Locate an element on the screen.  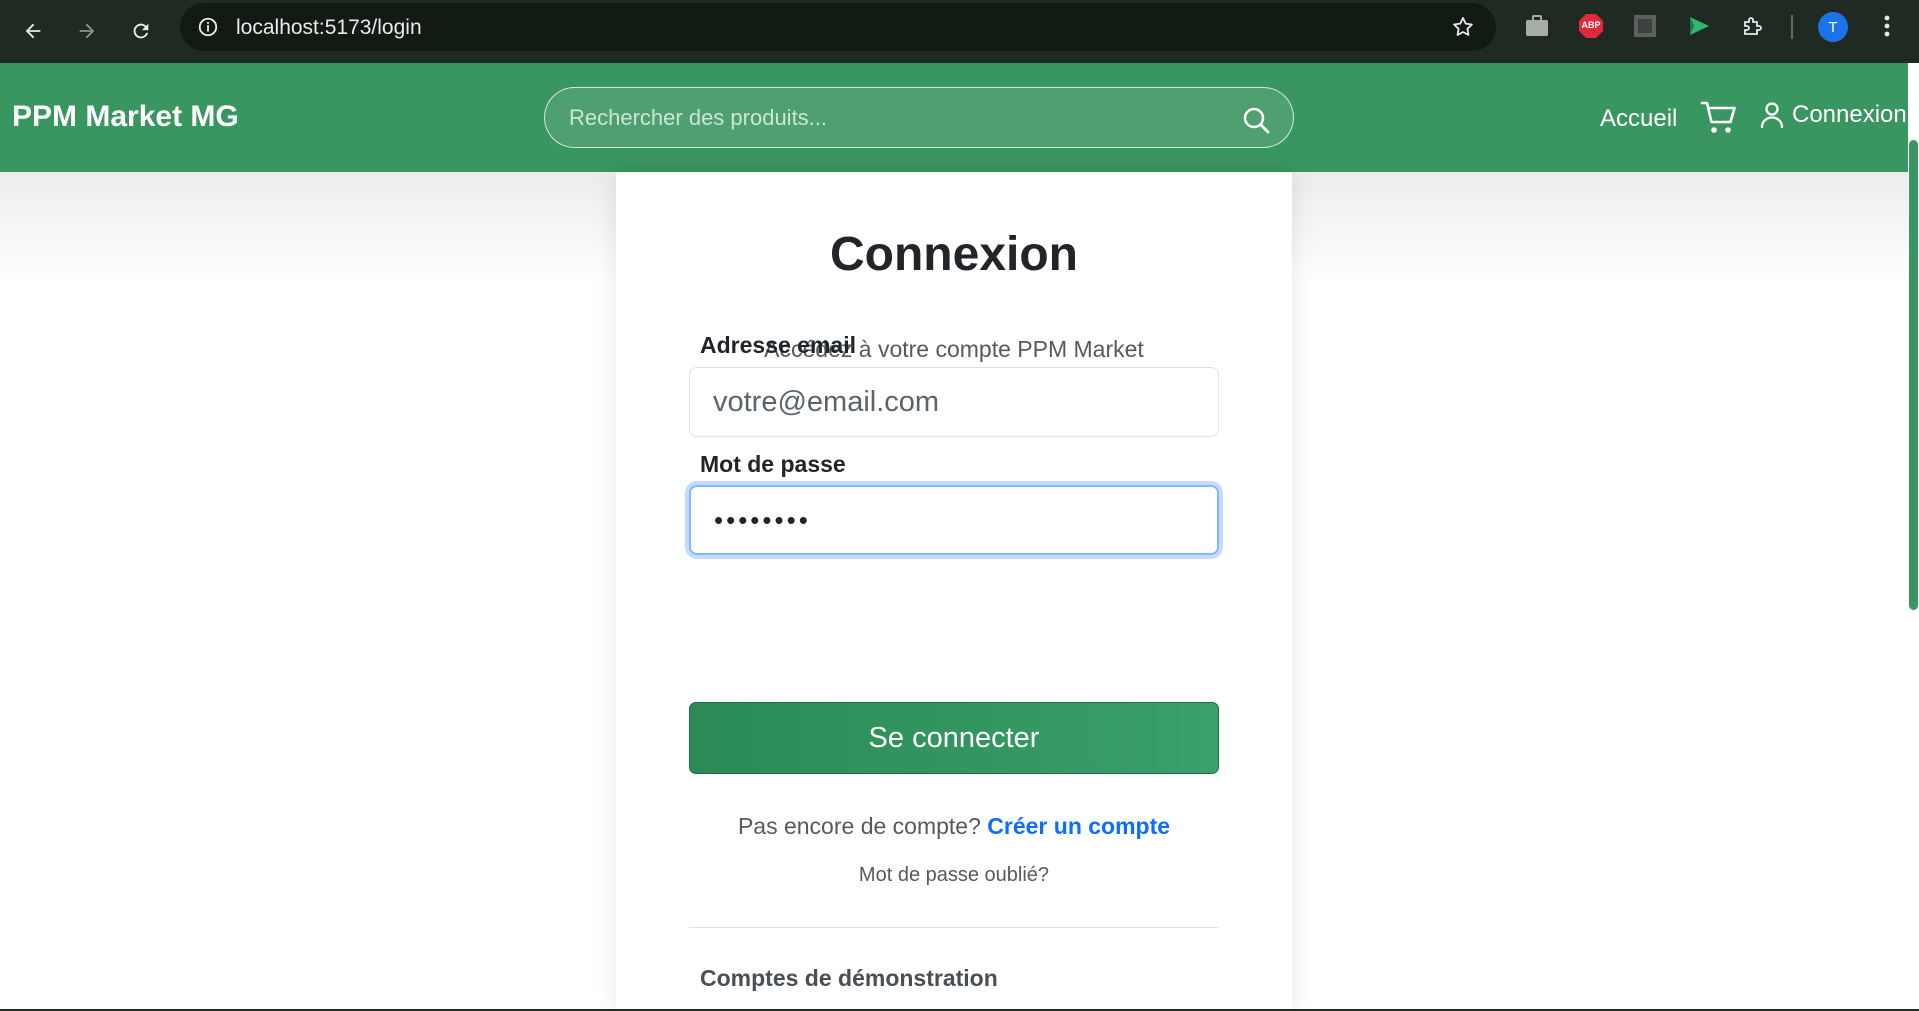
site-header: PPM Market MG Accueil Connexion is located at coordinates (959, 117).